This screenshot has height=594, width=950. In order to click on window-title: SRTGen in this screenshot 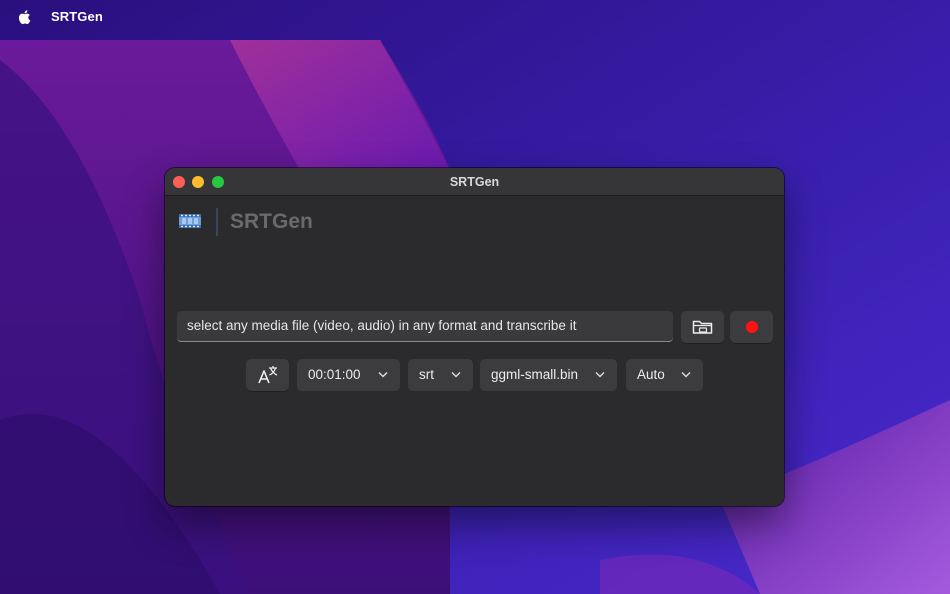, I will do `click(474, 182)`.